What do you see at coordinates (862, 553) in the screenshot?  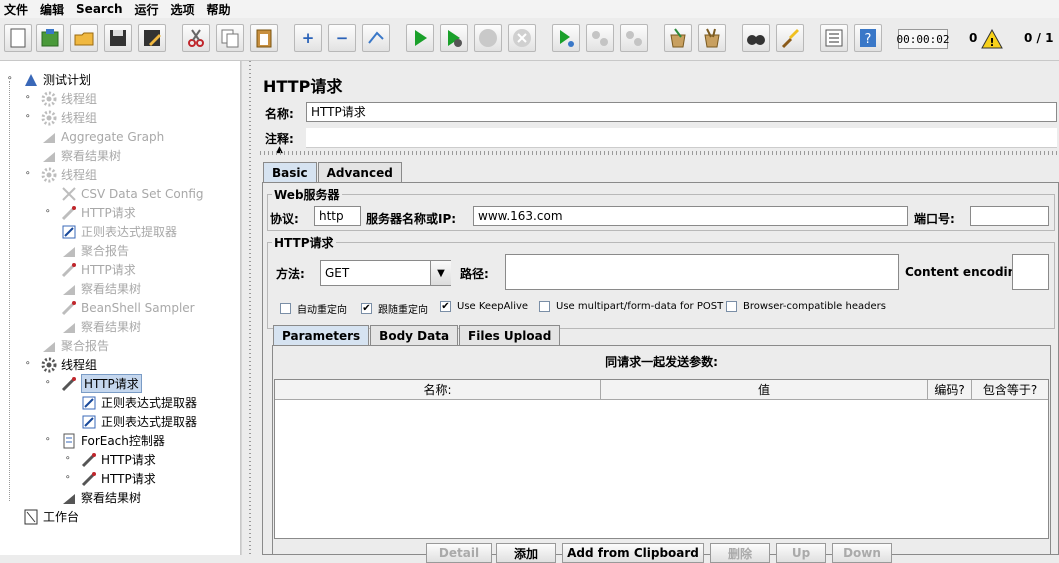 I see `down-button: Down` at bounding box center [862, 553].